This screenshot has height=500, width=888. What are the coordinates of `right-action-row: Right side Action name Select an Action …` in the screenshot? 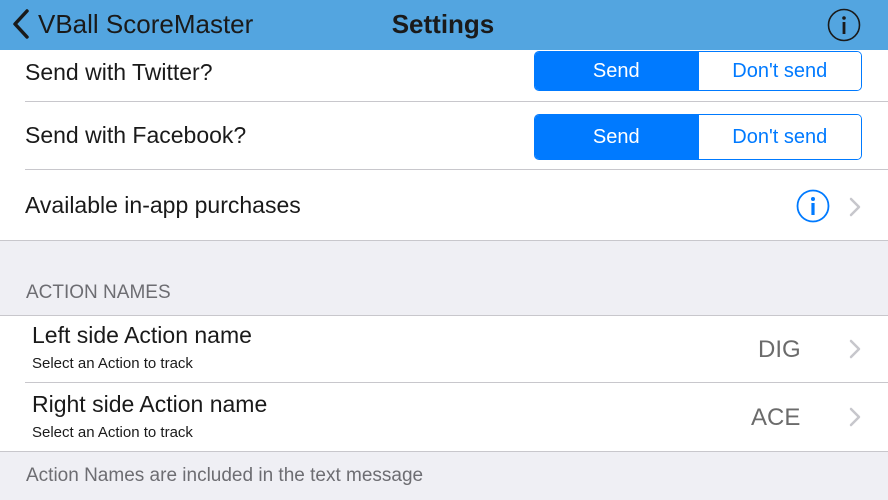 It's located at (444, 417).